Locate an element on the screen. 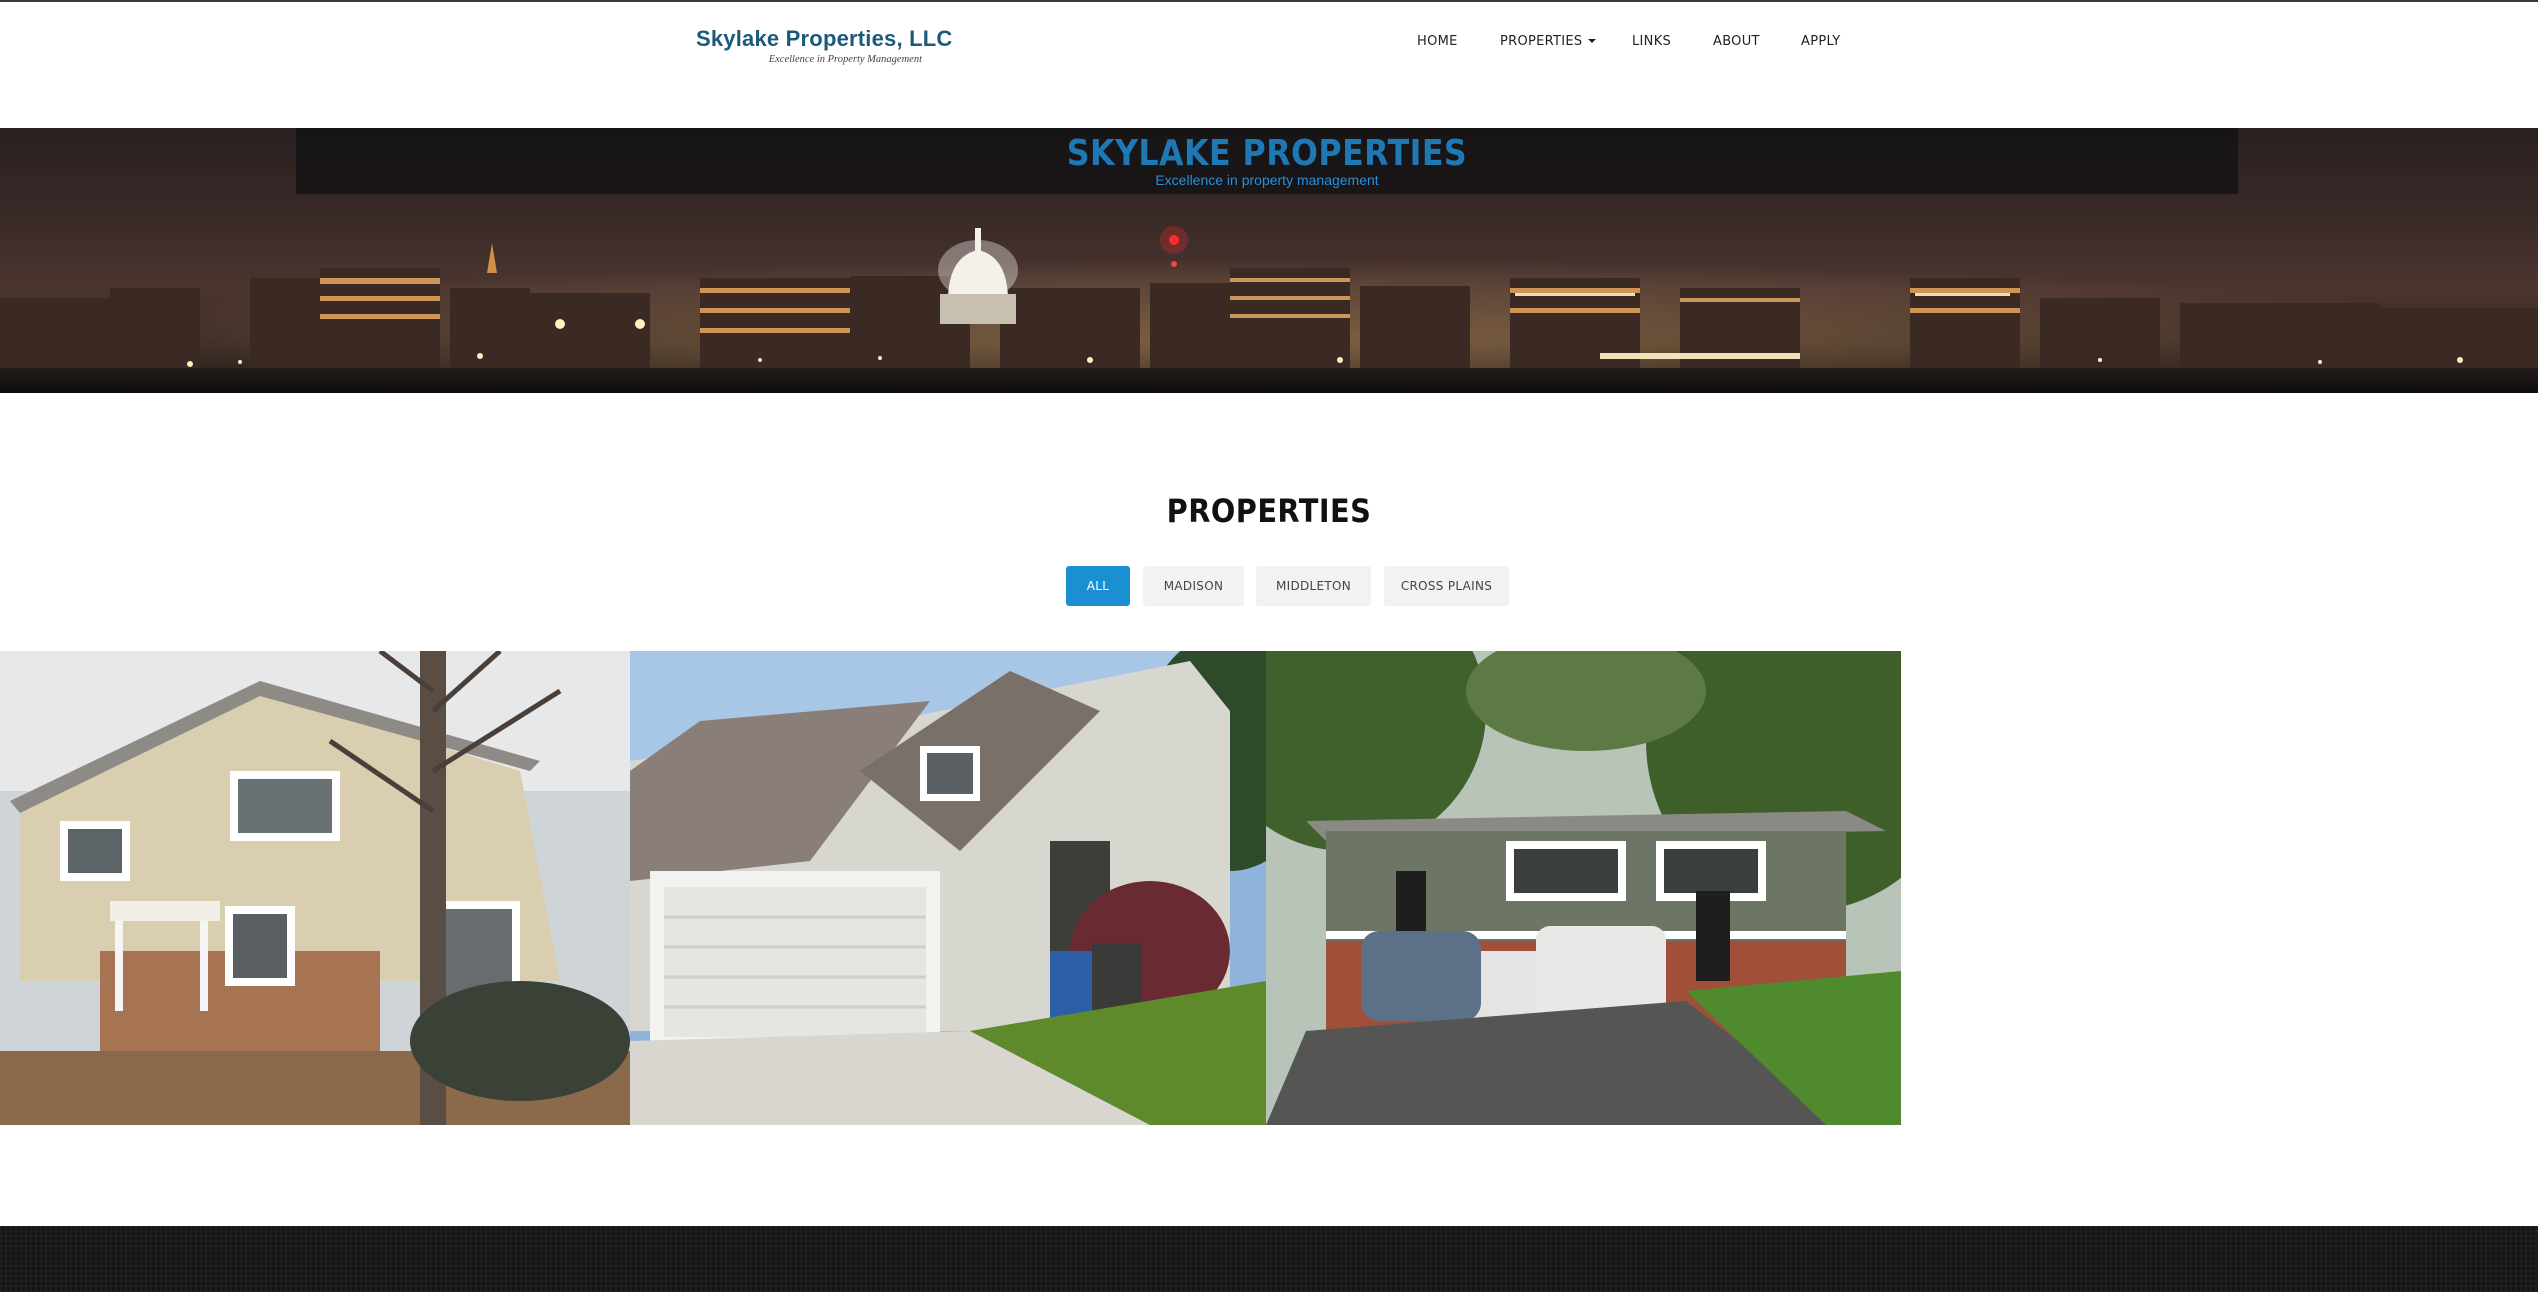 The image size is (2538, 1292). filter-middleton-button: MIDDLETON is located at coordinates (1313, 586).